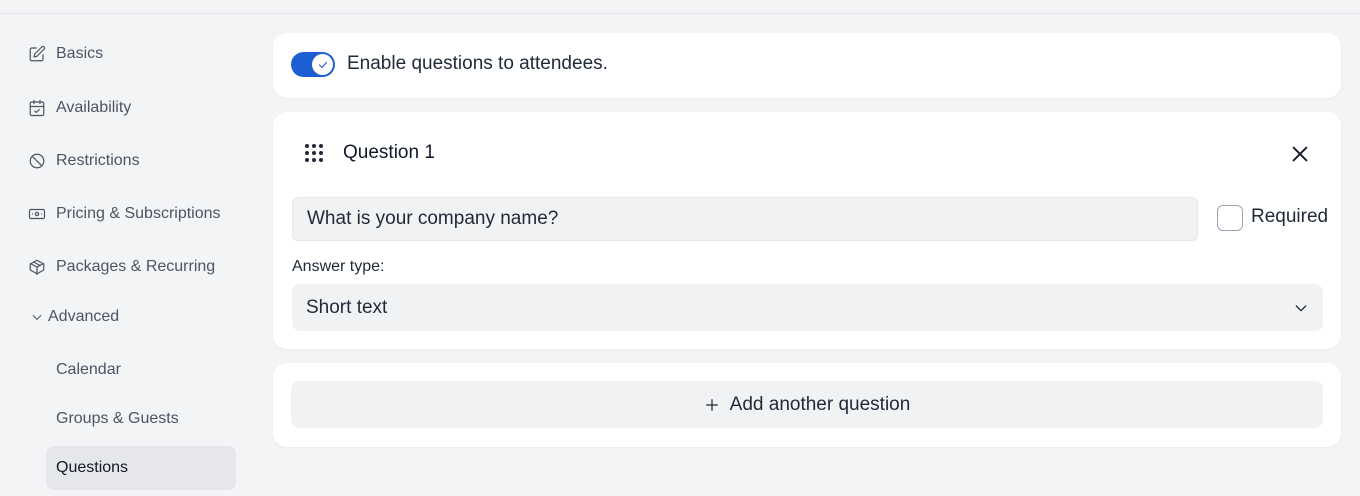 The height and width of the screenshot is (496, 1360). I want to click on sidebar-item-availability: Availability, so click(79, 108).